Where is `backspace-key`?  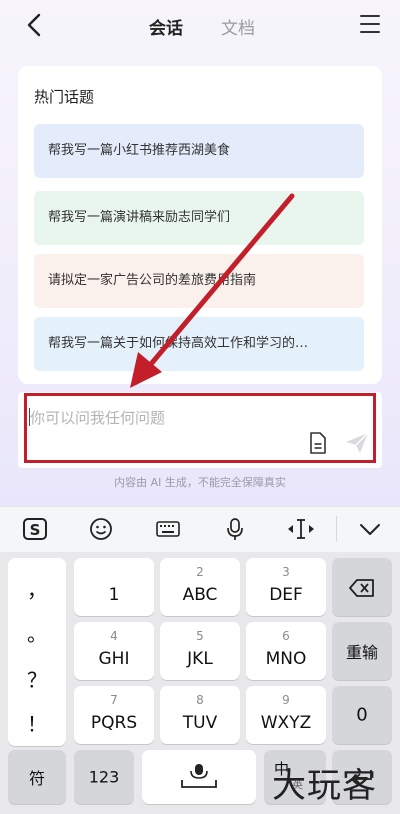 backspace-key is located at coordinates (362, 587).